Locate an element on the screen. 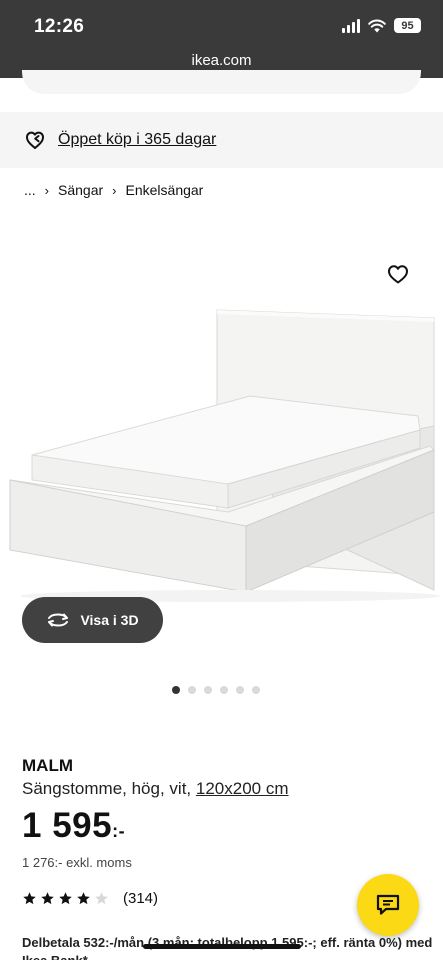  product-price: 1 595:- is located at coordinates (73, 826).